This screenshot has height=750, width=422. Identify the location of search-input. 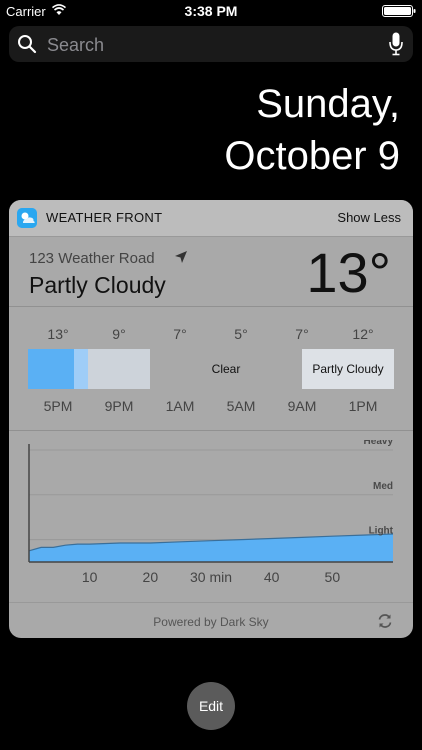
(212, 45).